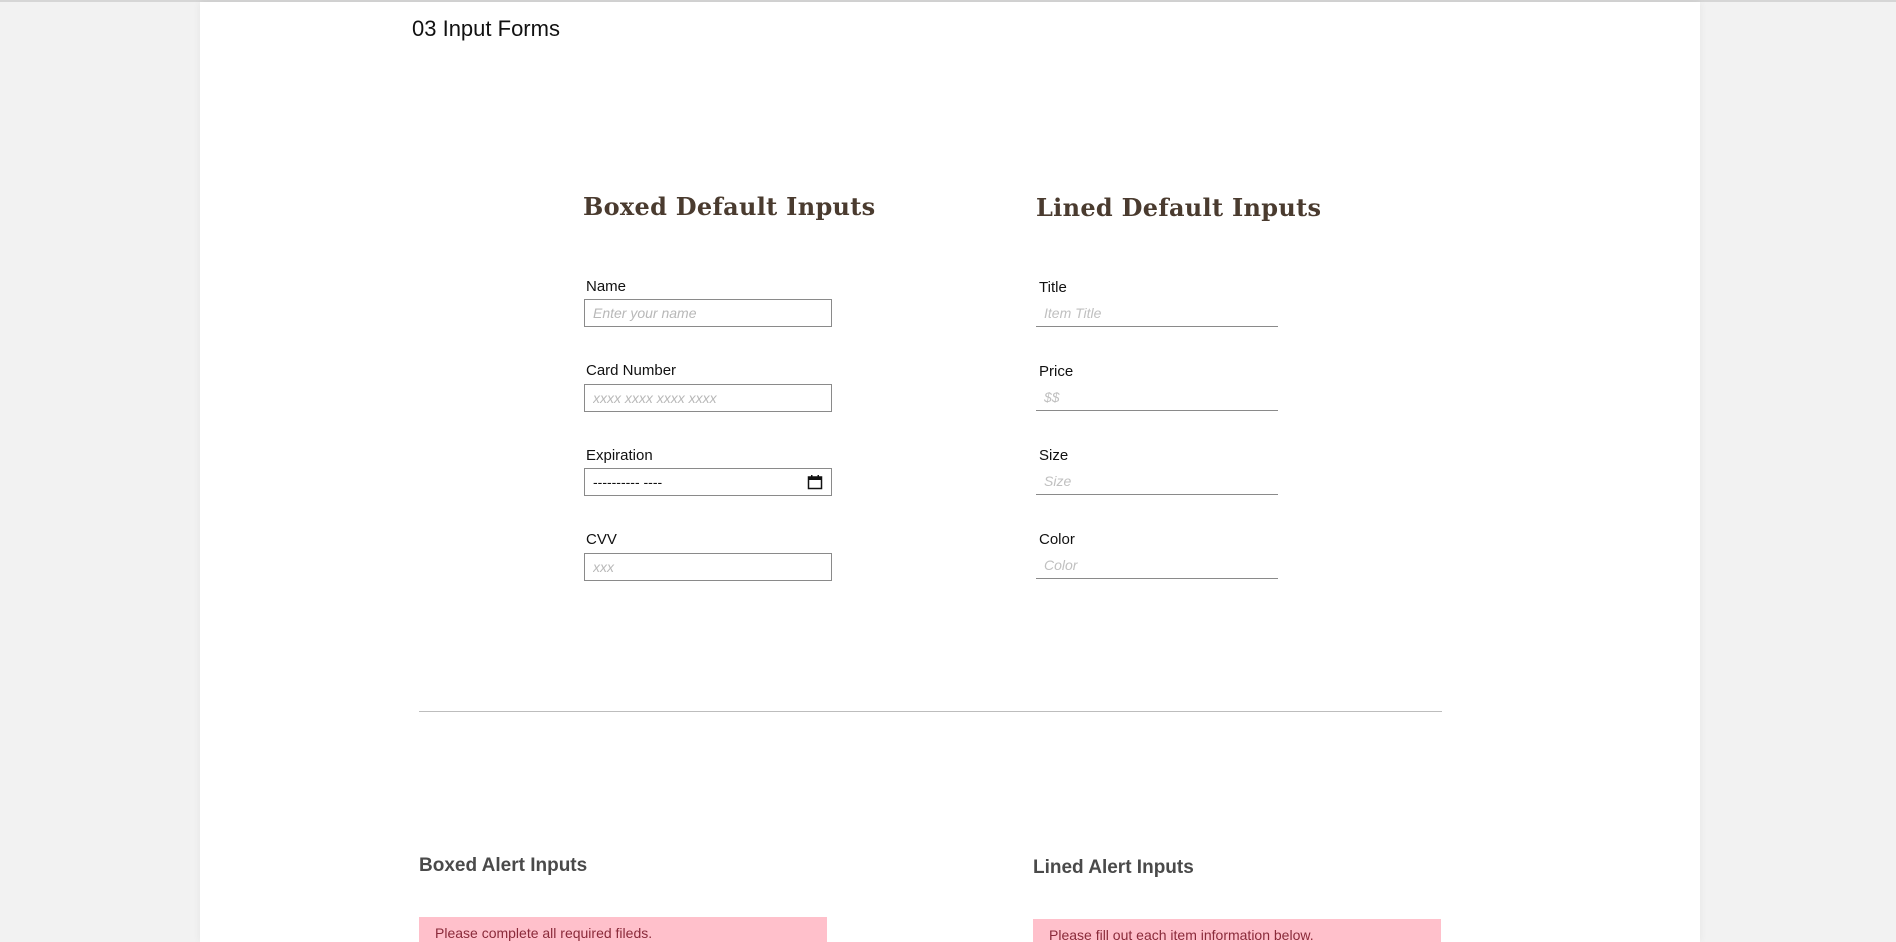 The image size is (1896, 942). What do you see at coordinates (1157, 565) in the screenshot?
I see `color-input` at bounding box center [1157, 565].